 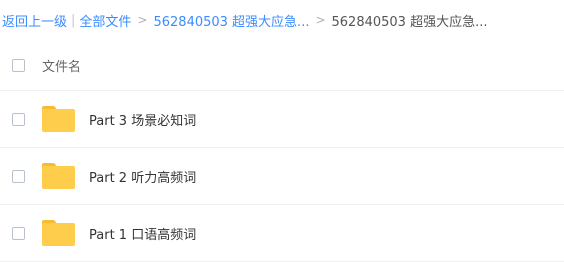 I want to click on file-name-link: Part 3 场景必知词, so click(x=142, y=119).